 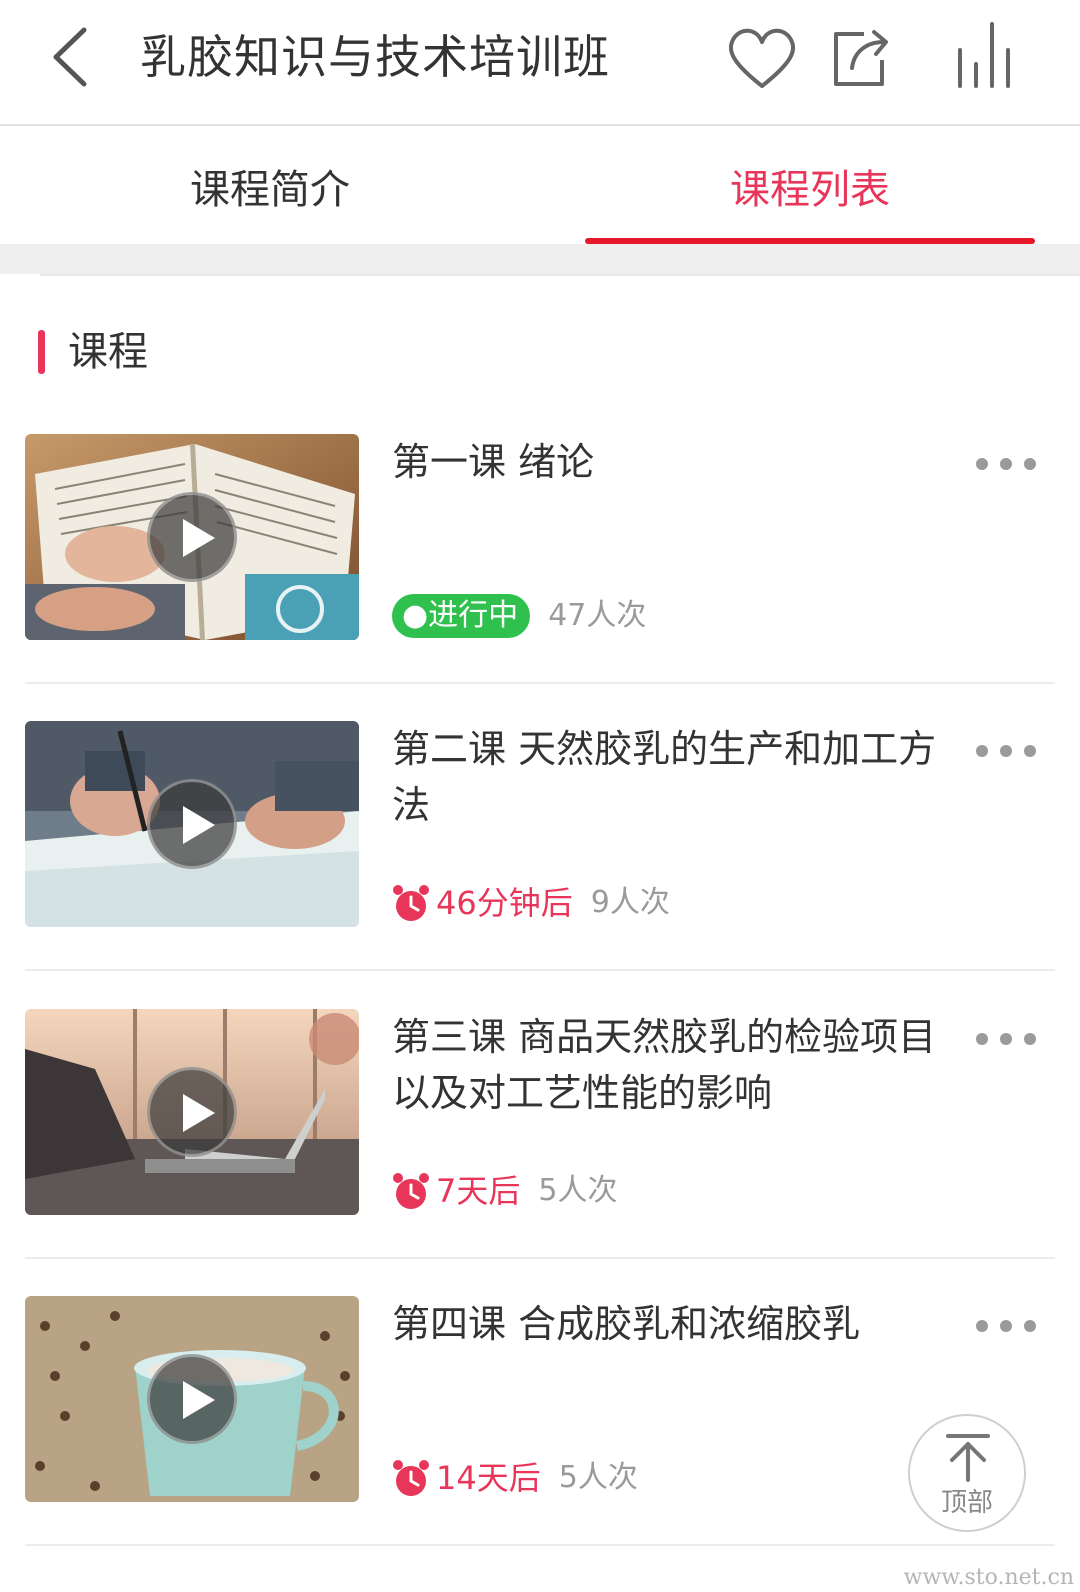 What do you see at coordinates (493, 462) in the screenshot?
I see `lesson-title: 第一课 绪论` at bounding box center [493, 462].